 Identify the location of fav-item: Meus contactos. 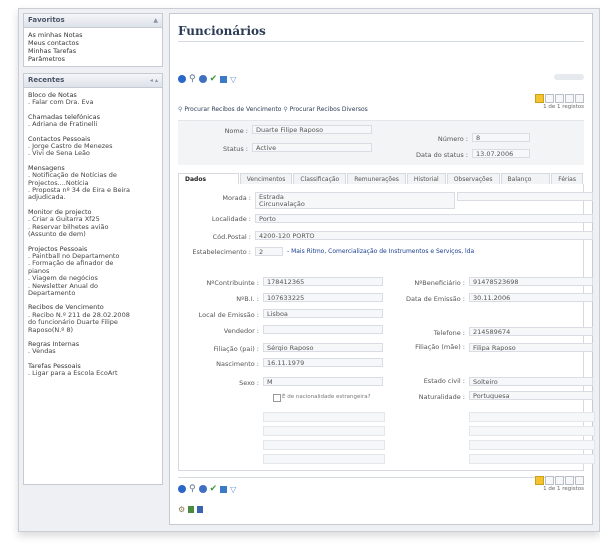
(93, 43).